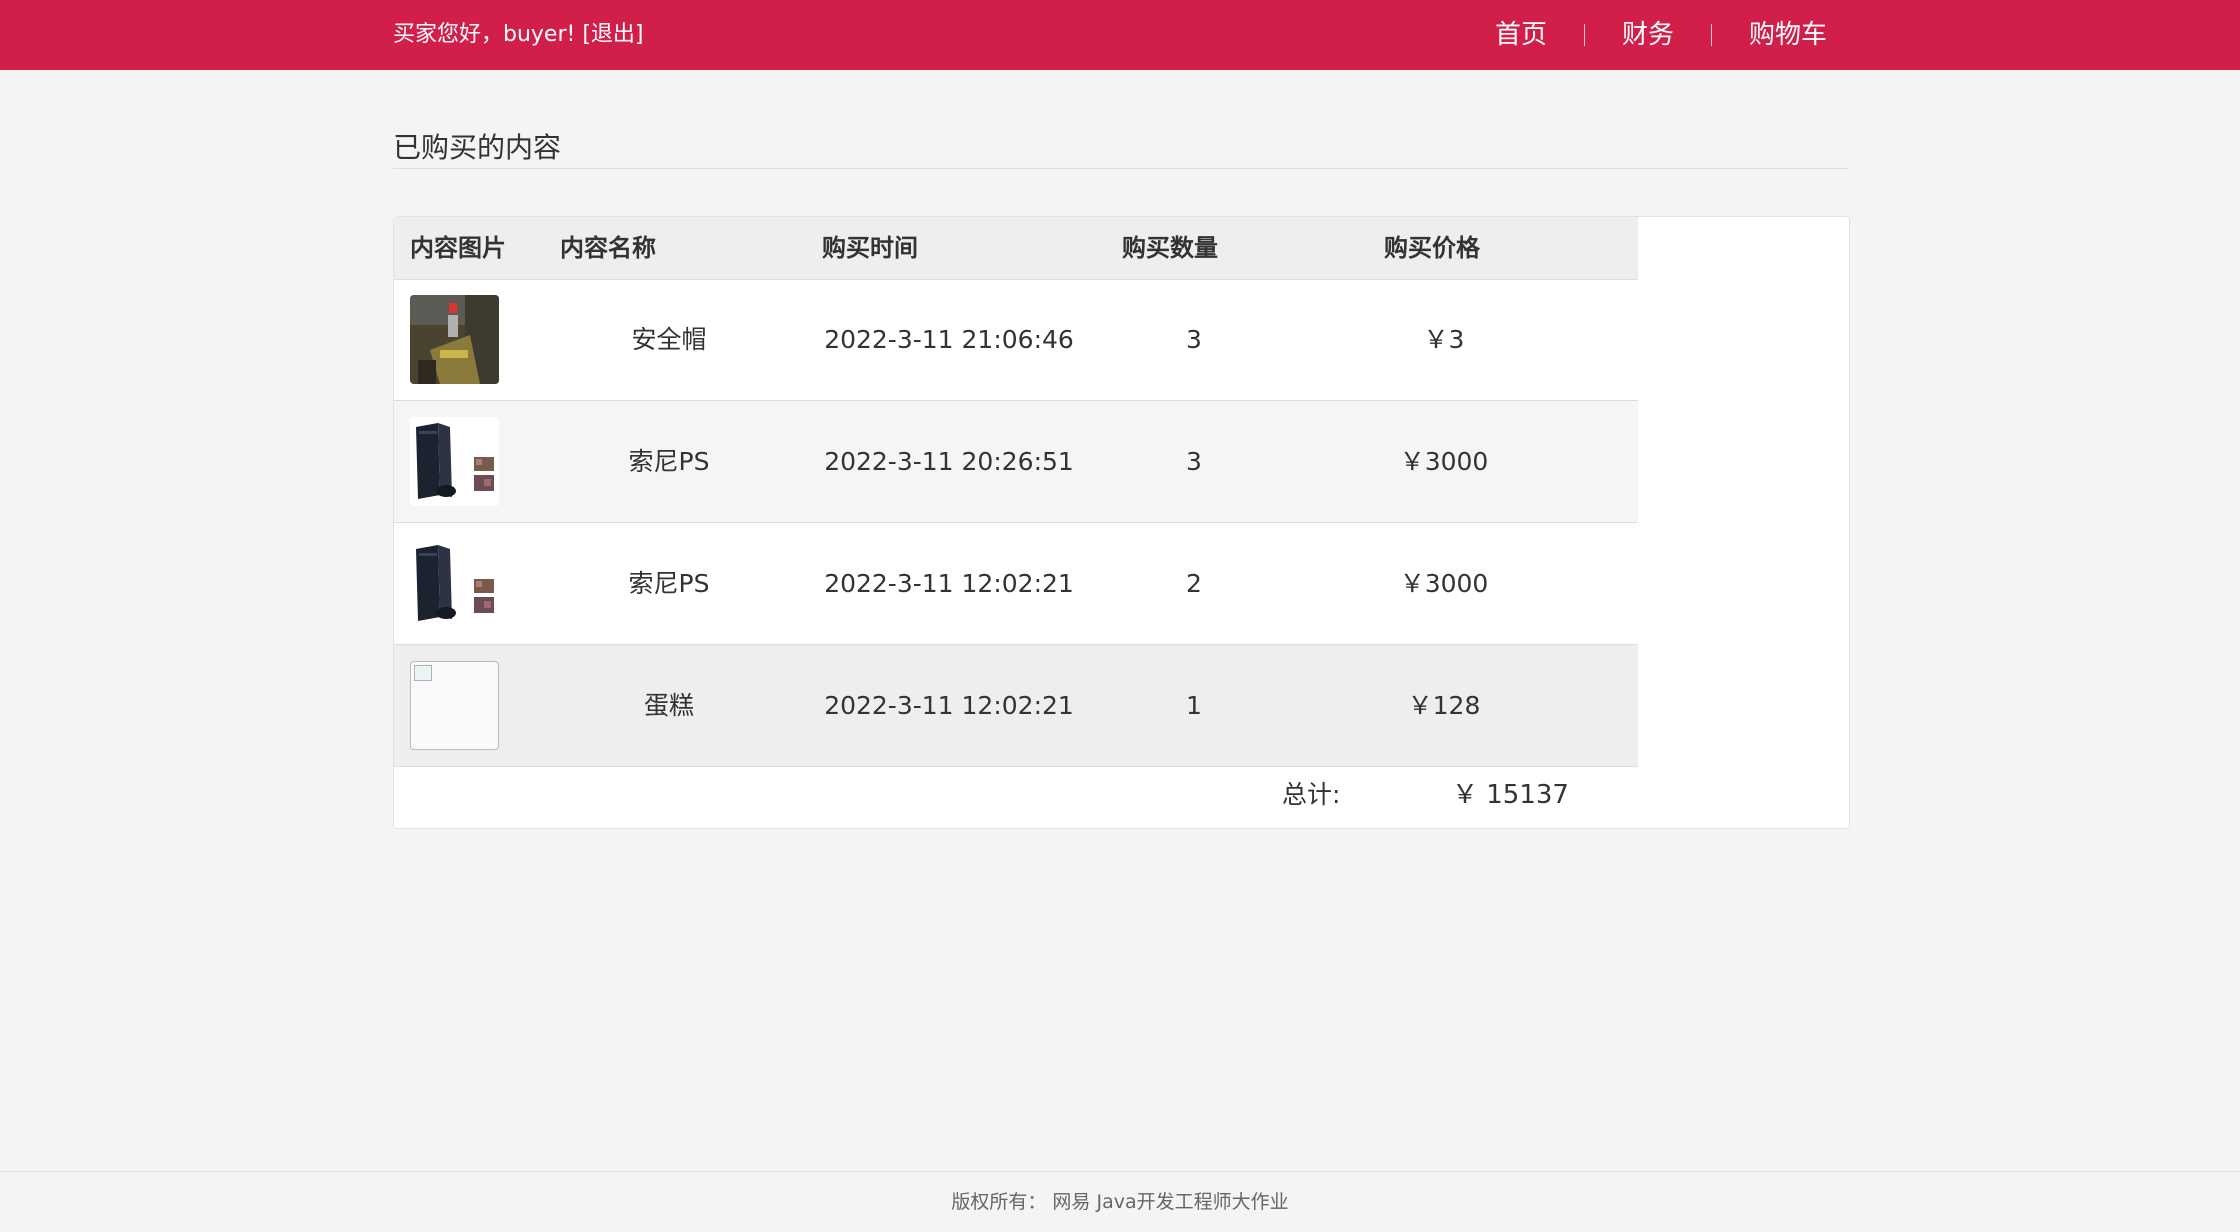  I want to click on user-greeting: 买家您好，buyer! [退出], so click(518, 35).